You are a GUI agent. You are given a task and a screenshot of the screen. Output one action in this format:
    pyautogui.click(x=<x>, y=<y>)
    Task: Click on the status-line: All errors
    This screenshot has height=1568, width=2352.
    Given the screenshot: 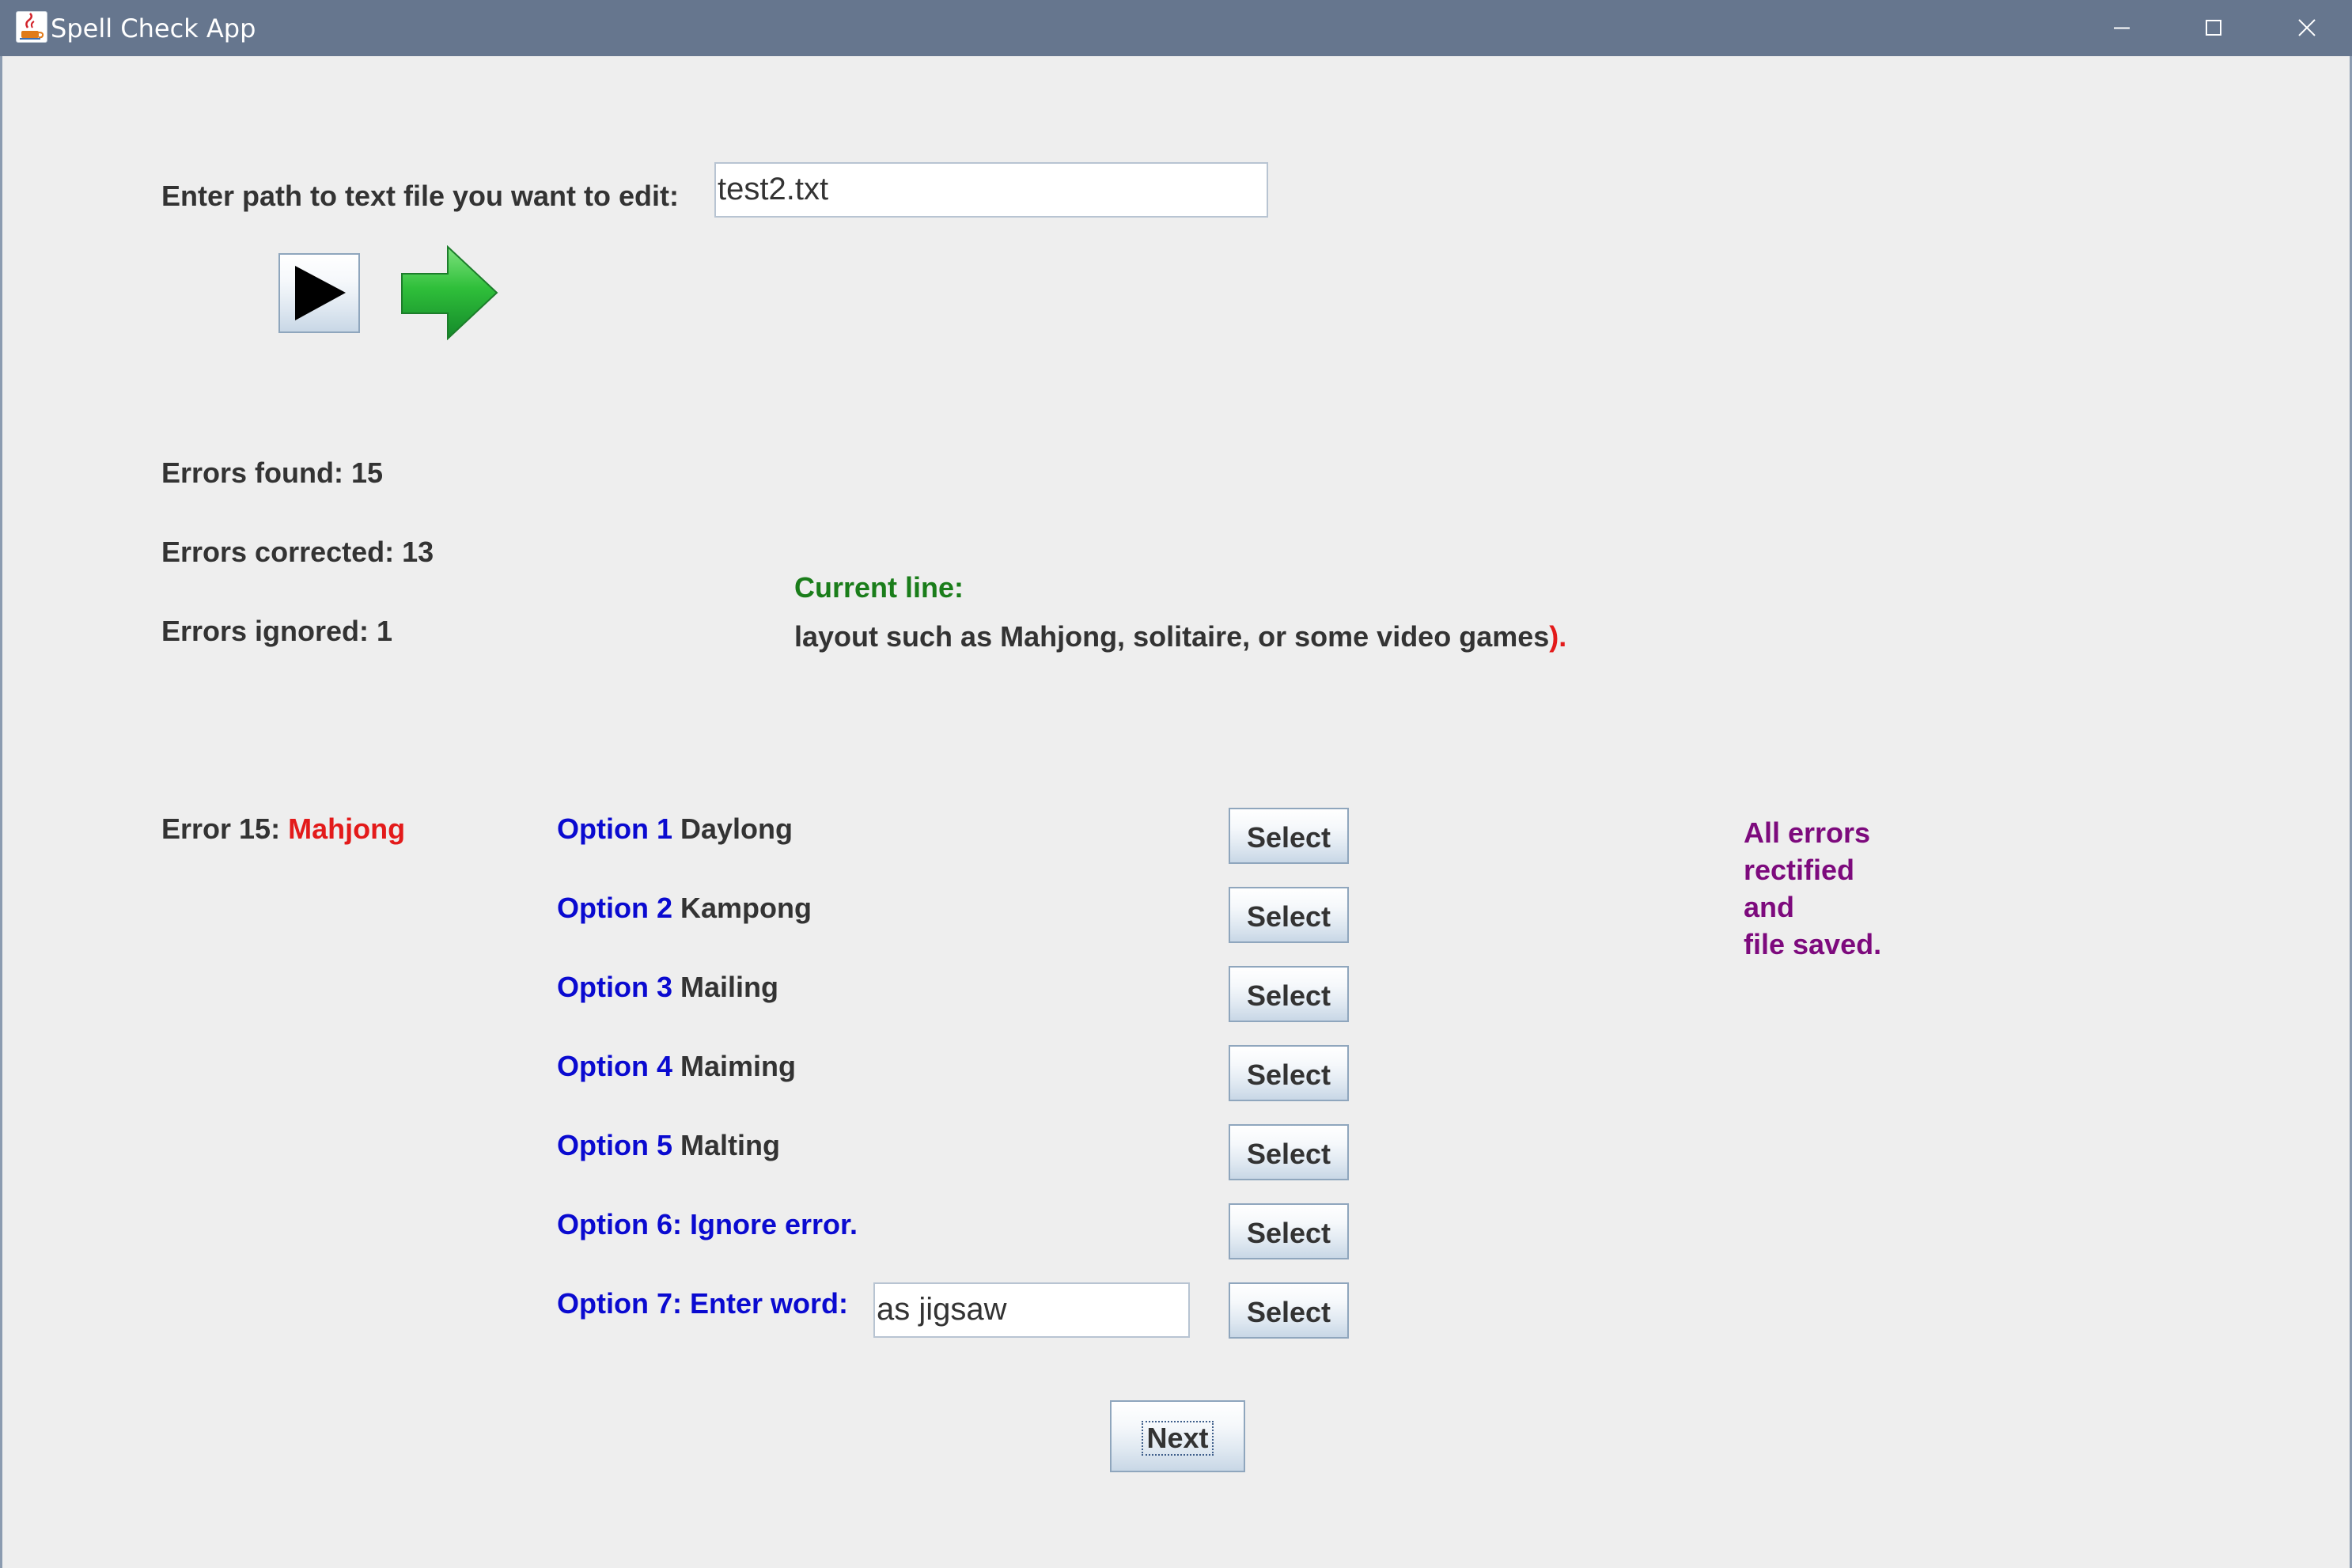 What is the action you would take?
    pyautogui.click(x=1807, y=832)
    